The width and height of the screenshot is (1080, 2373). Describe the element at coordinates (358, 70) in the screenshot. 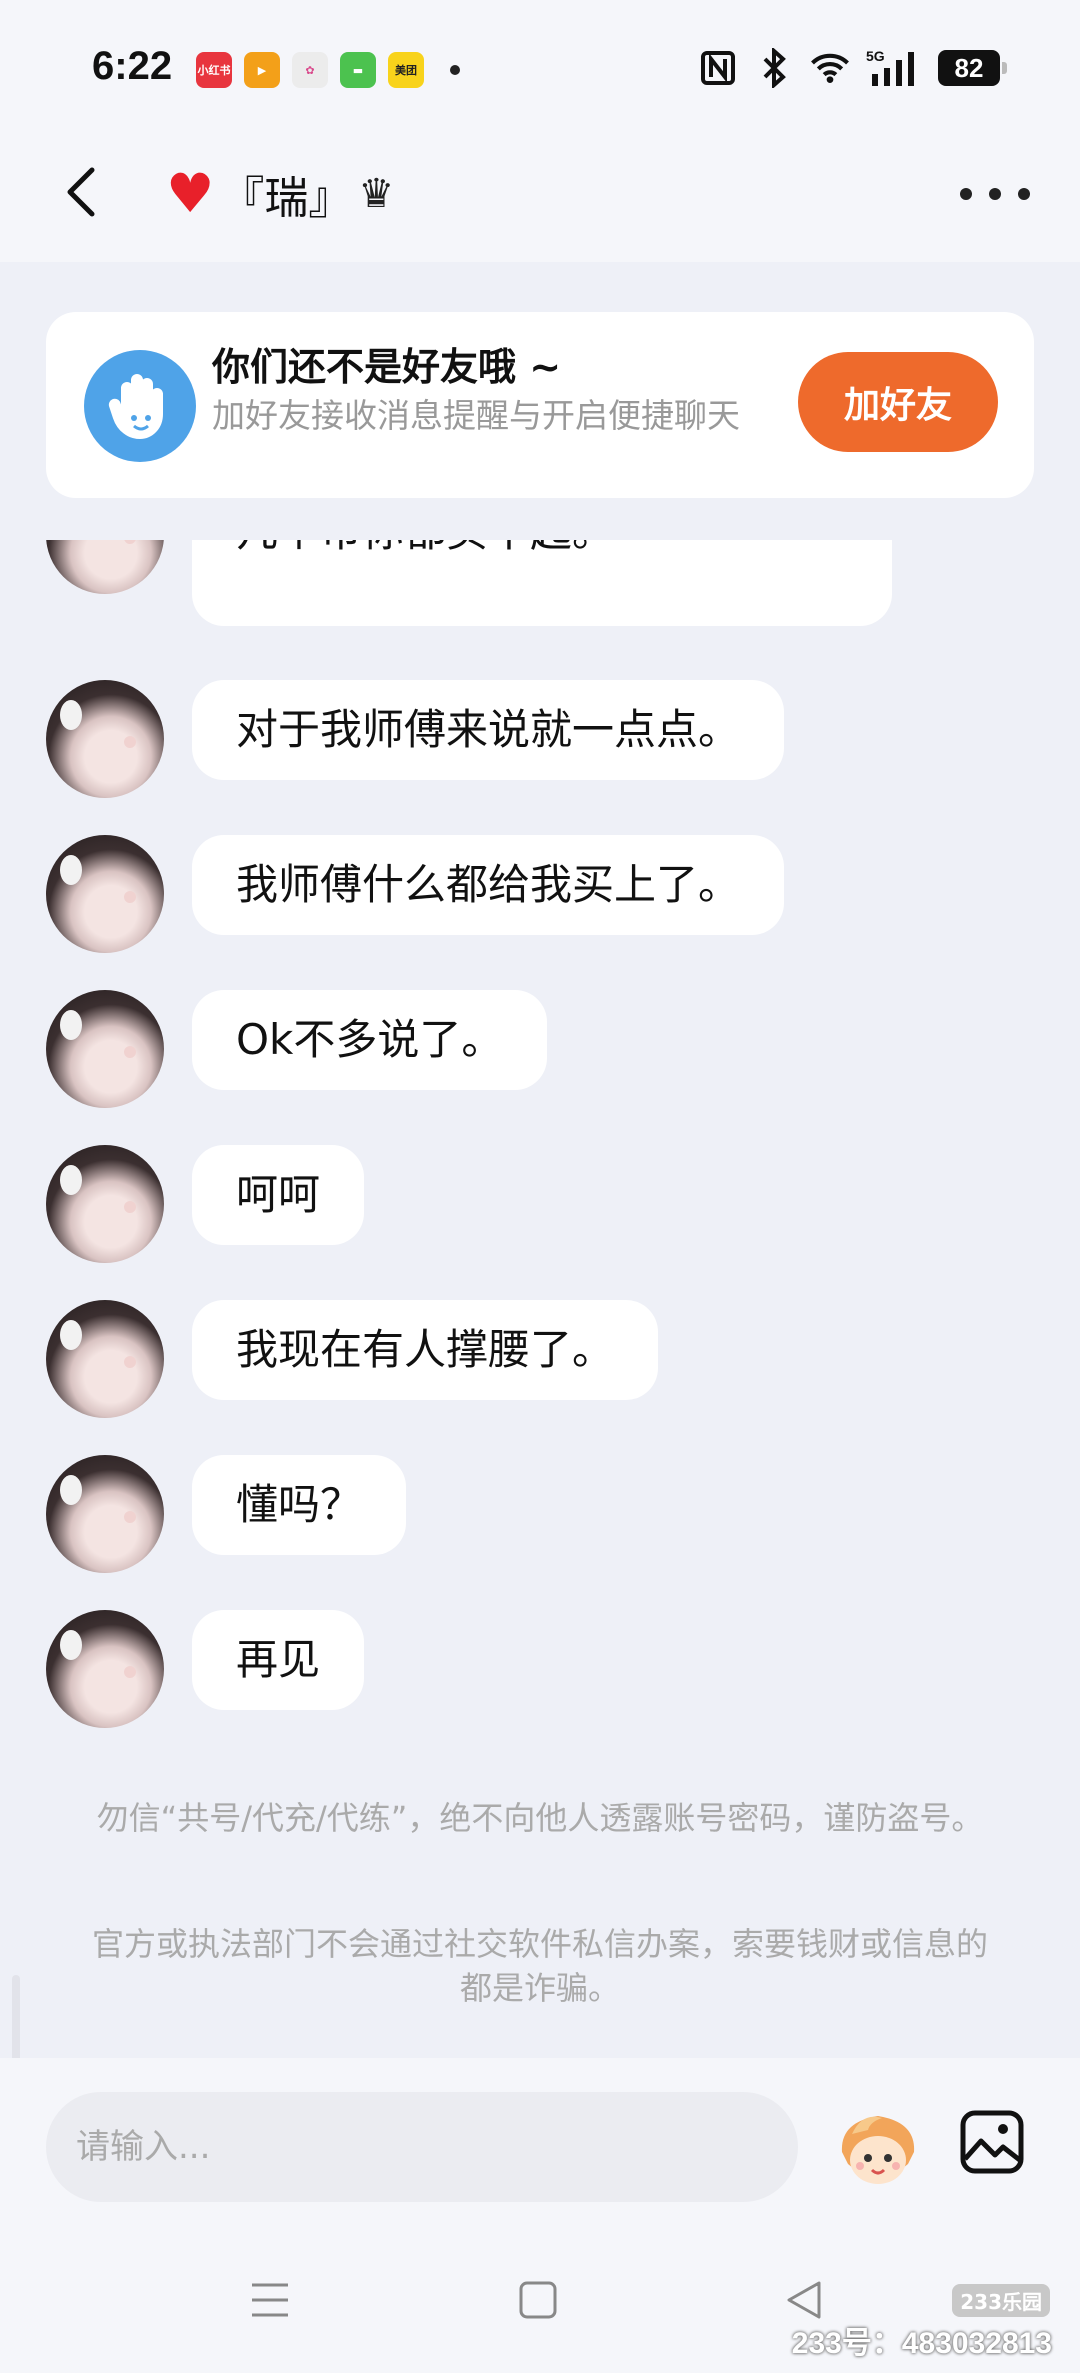

I see `messages-app-icon: ▬` at that location.